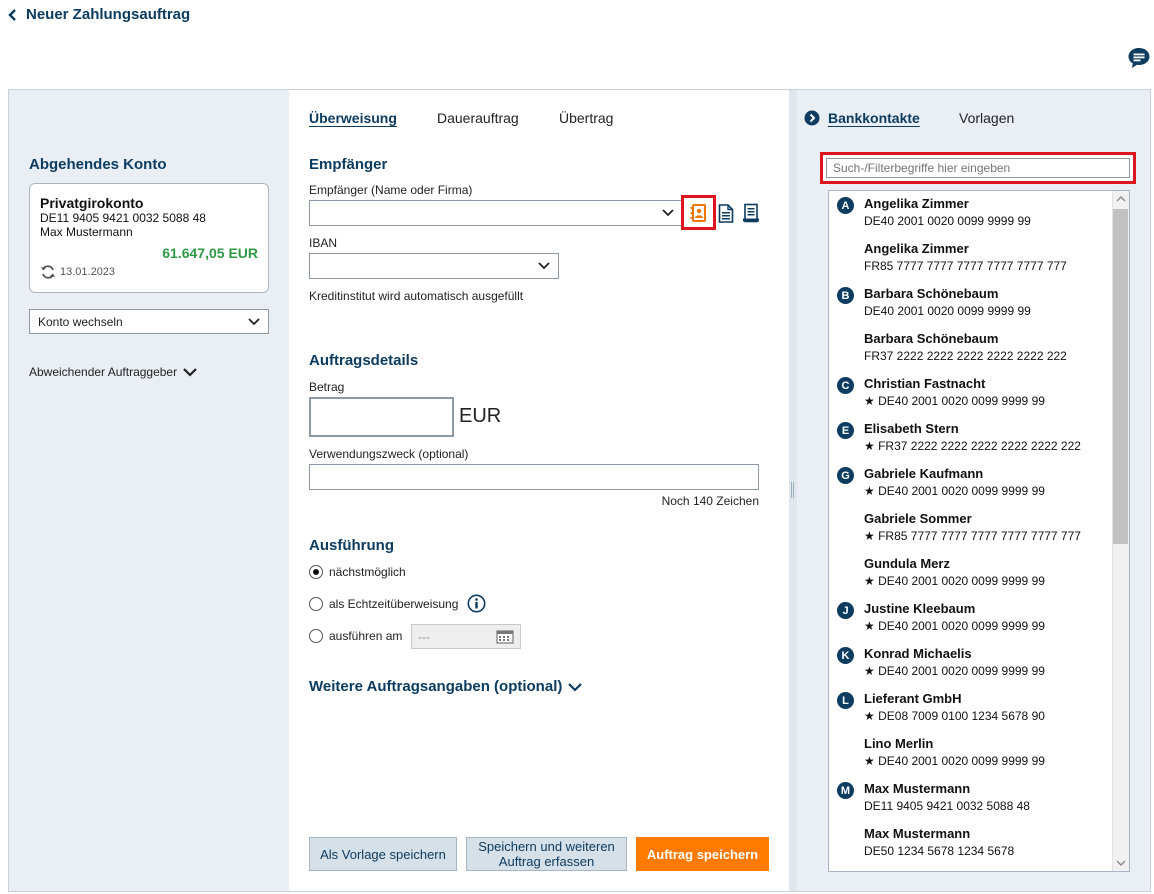 This screenshot has height=894, width=1154. Describe the element at coordinates (476, 603) in the screenshot. I see `info-icon` at that location.